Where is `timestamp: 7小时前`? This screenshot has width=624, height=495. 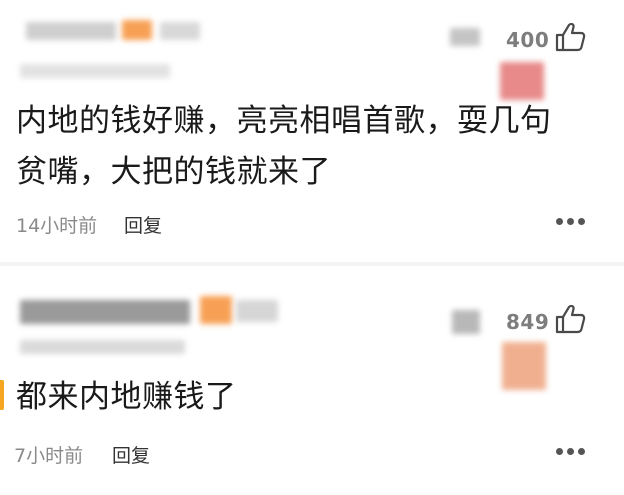
timestamp: 7小时前 is located at coordinates (49, 456).